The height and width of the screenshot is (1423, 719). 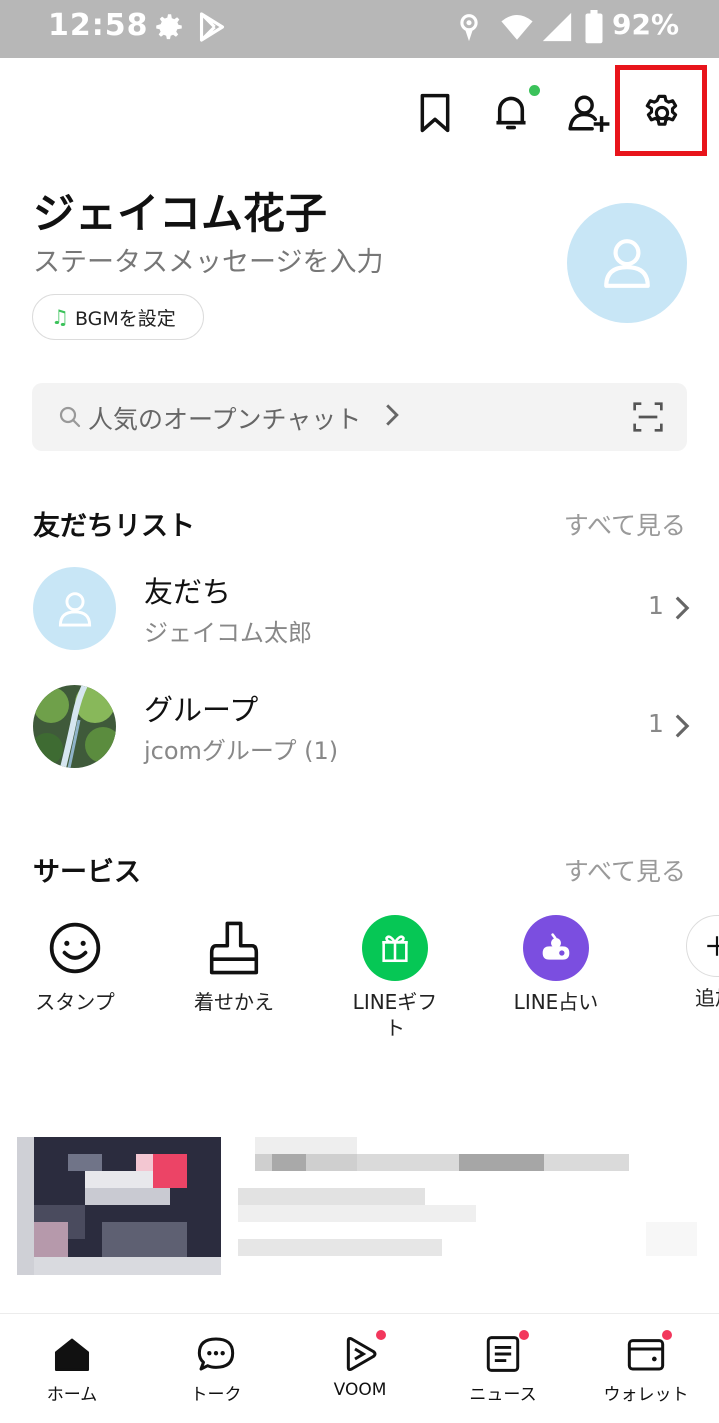 I want to click on battery-icon, so click(x=594, y=29).